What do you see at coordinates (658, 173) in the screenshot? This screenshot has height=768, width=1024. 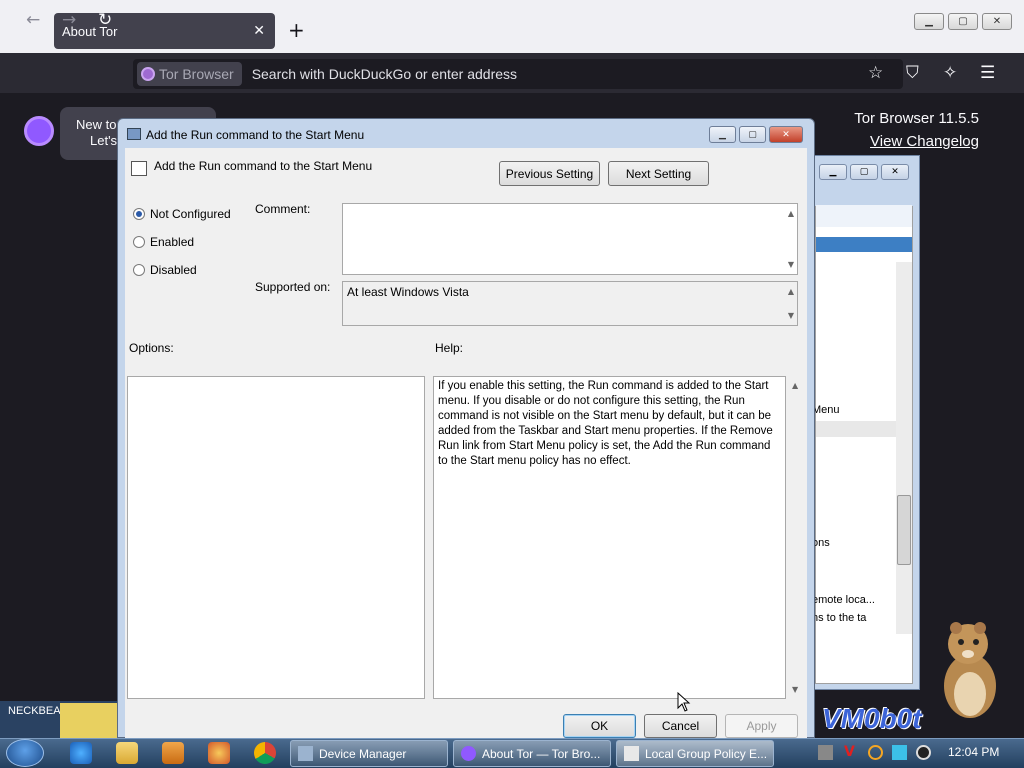 I see `next-setting-button: Next Setting` at bounding box center [658, 173].